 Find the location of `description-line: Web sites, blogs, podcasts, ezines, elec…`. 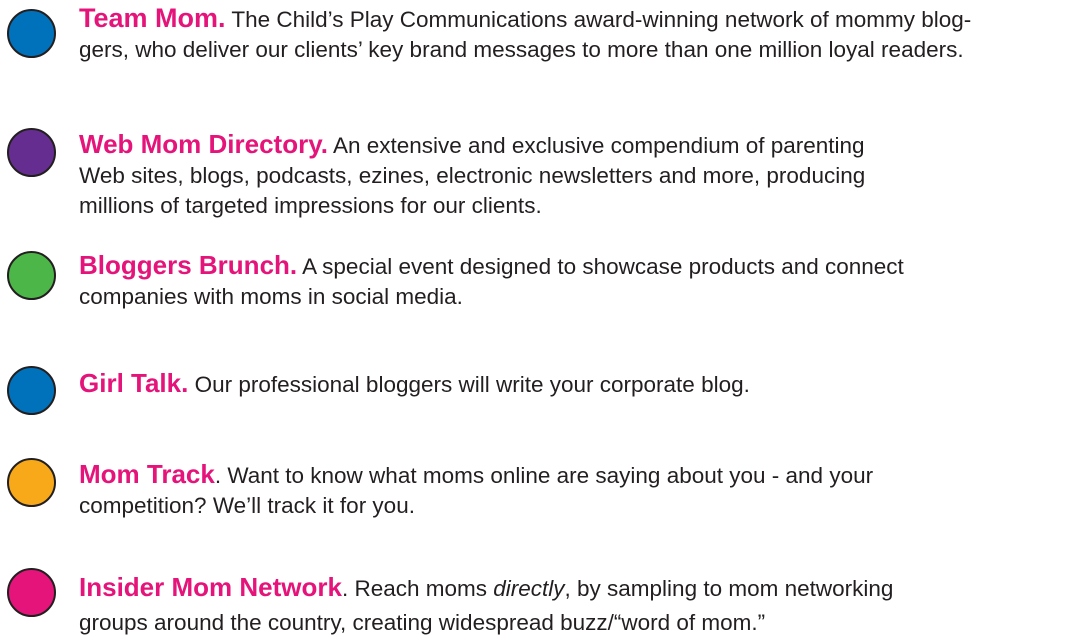

description-line: Web sites, blogs, podcasts, ezines, elec… is located at coordinates (472, 175).